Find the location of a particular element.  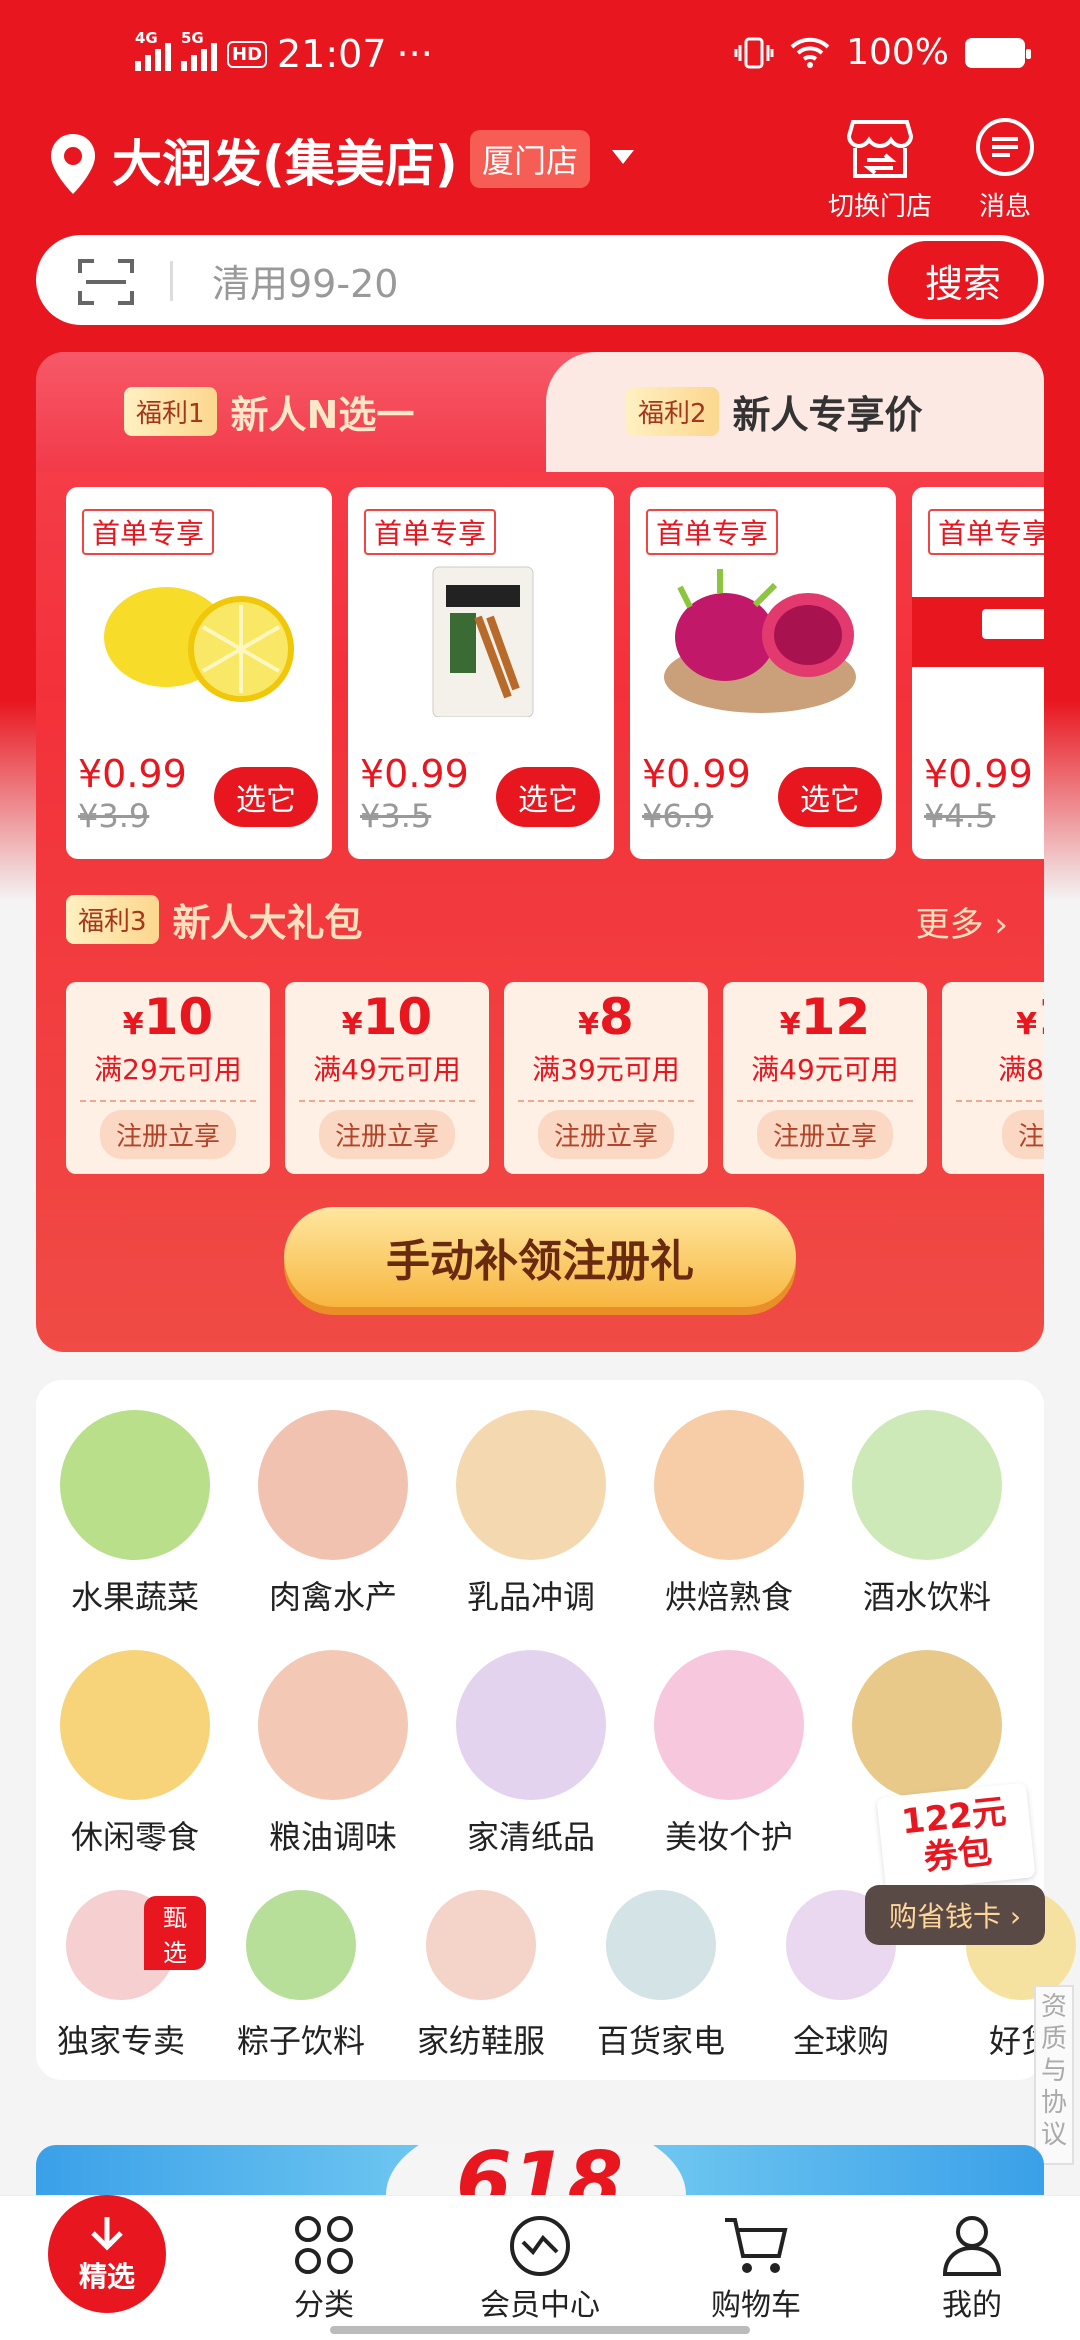

tab-new-user-price: 福利2 新人专享价 is located at coordinates (795, 412).